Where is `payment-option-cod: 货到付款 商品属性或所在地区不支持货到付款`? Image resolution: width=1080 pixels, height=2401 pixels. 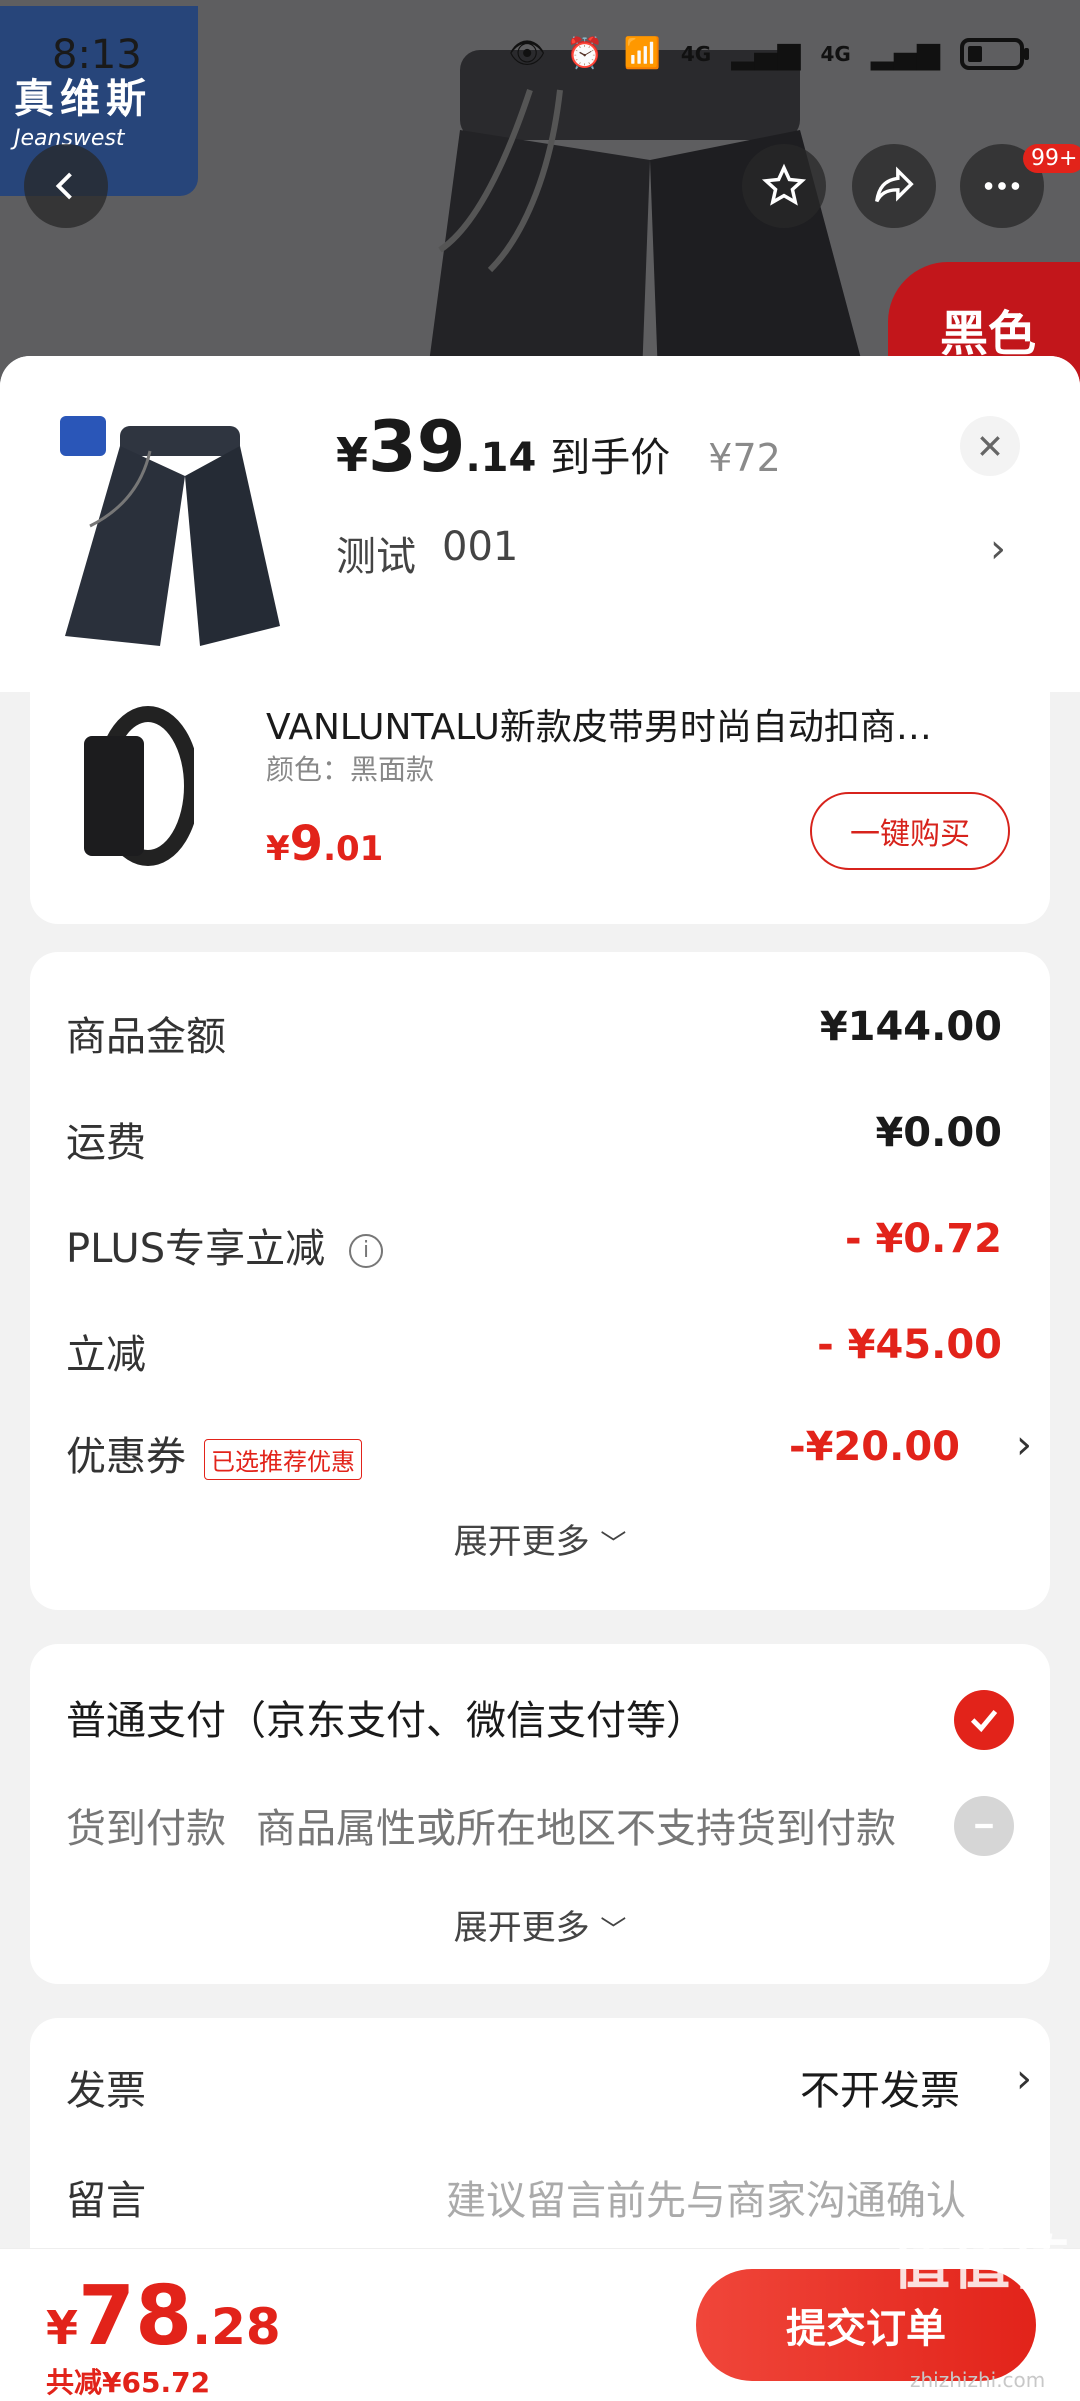 payment-option-cod: 货到付款 商品属性或所在地区不支持货到付款 is located at coordinates (481, 1825).